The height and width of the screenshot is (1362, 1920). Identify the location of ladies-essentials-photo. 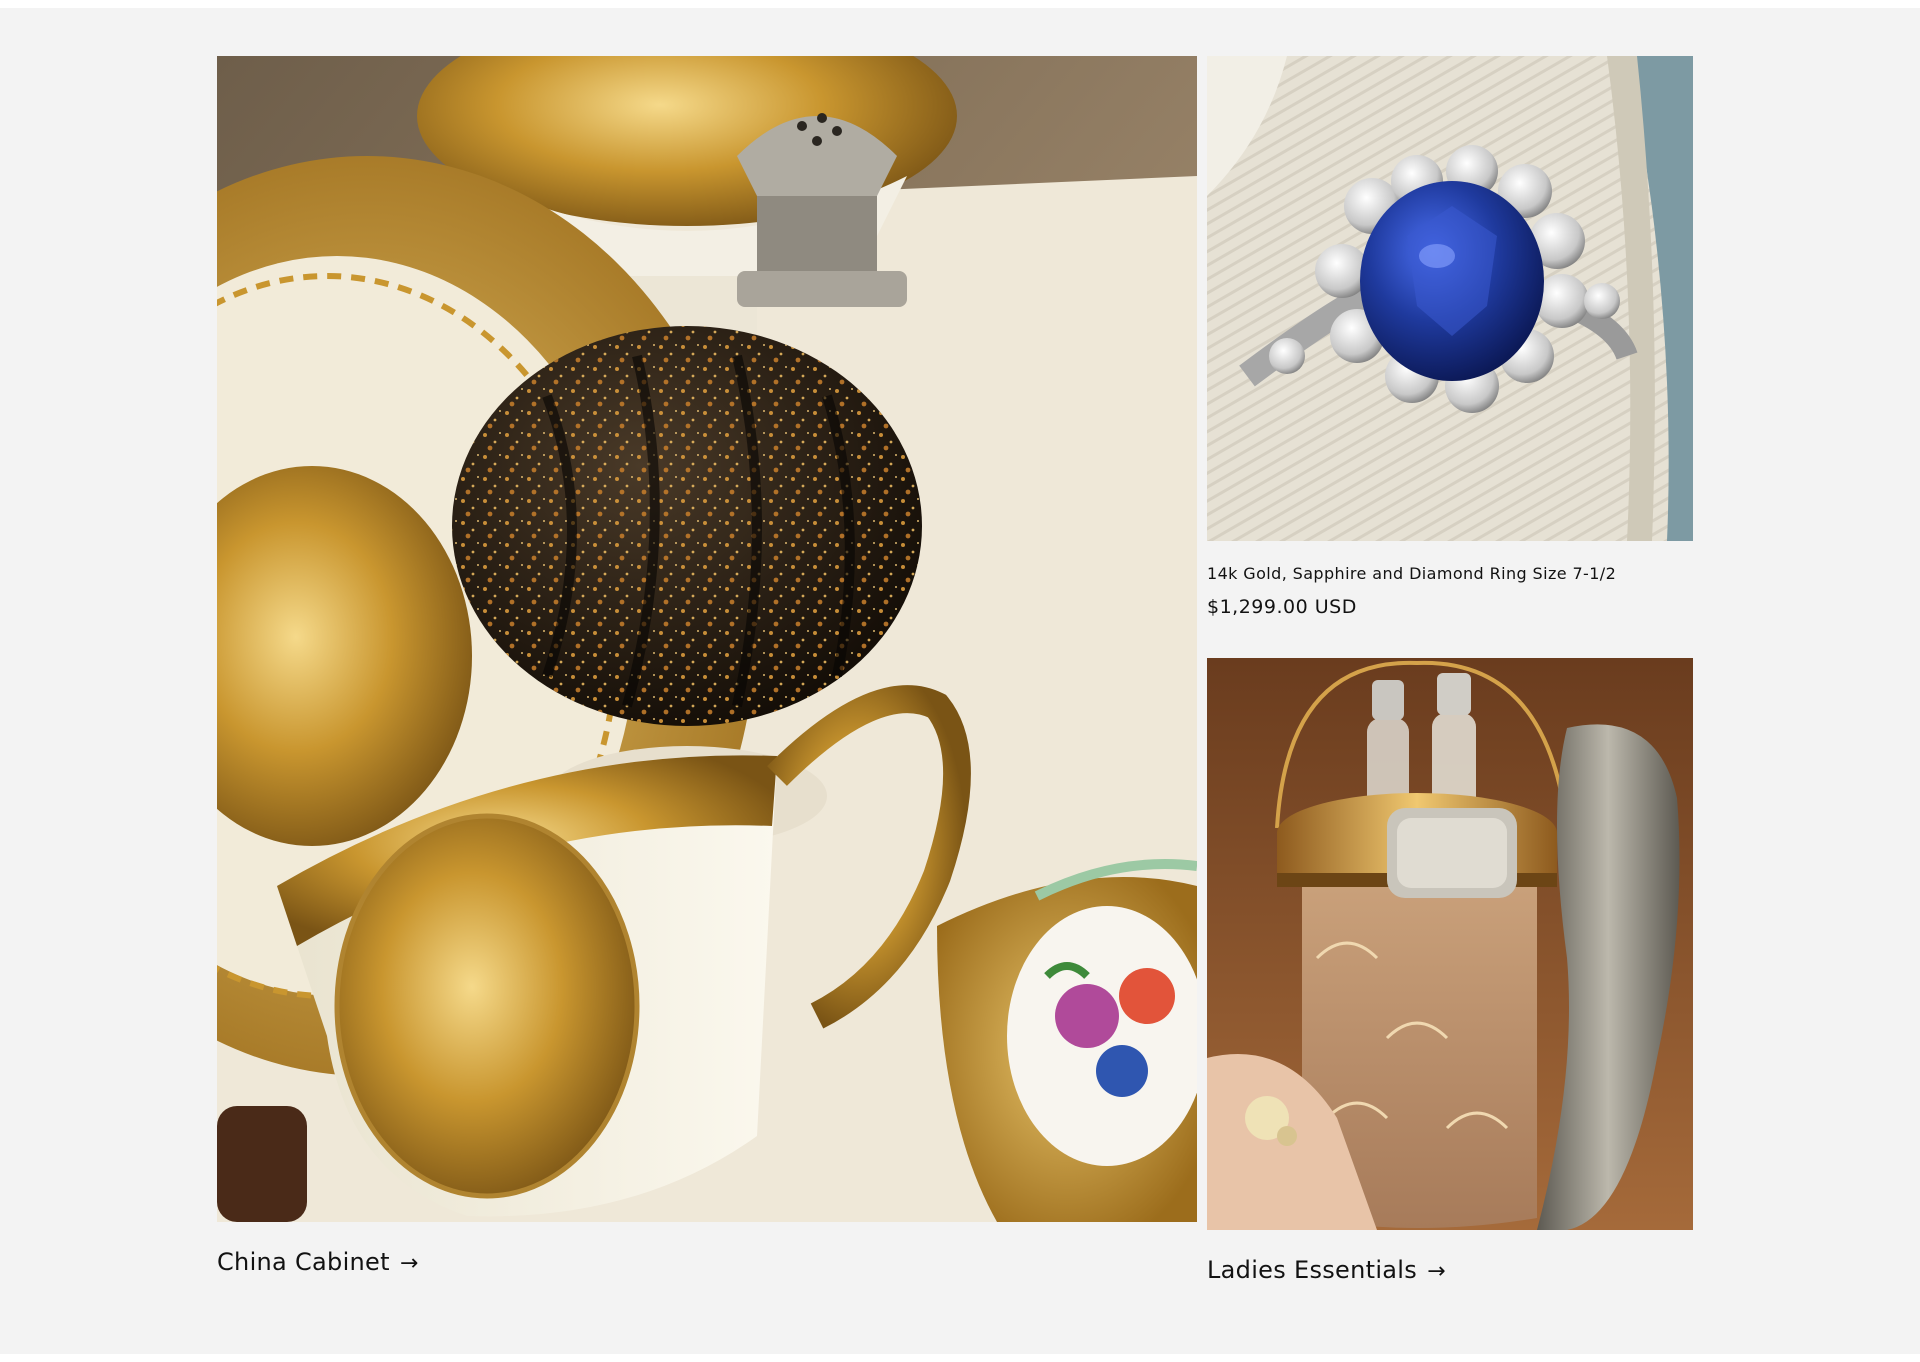
(1450, 944).